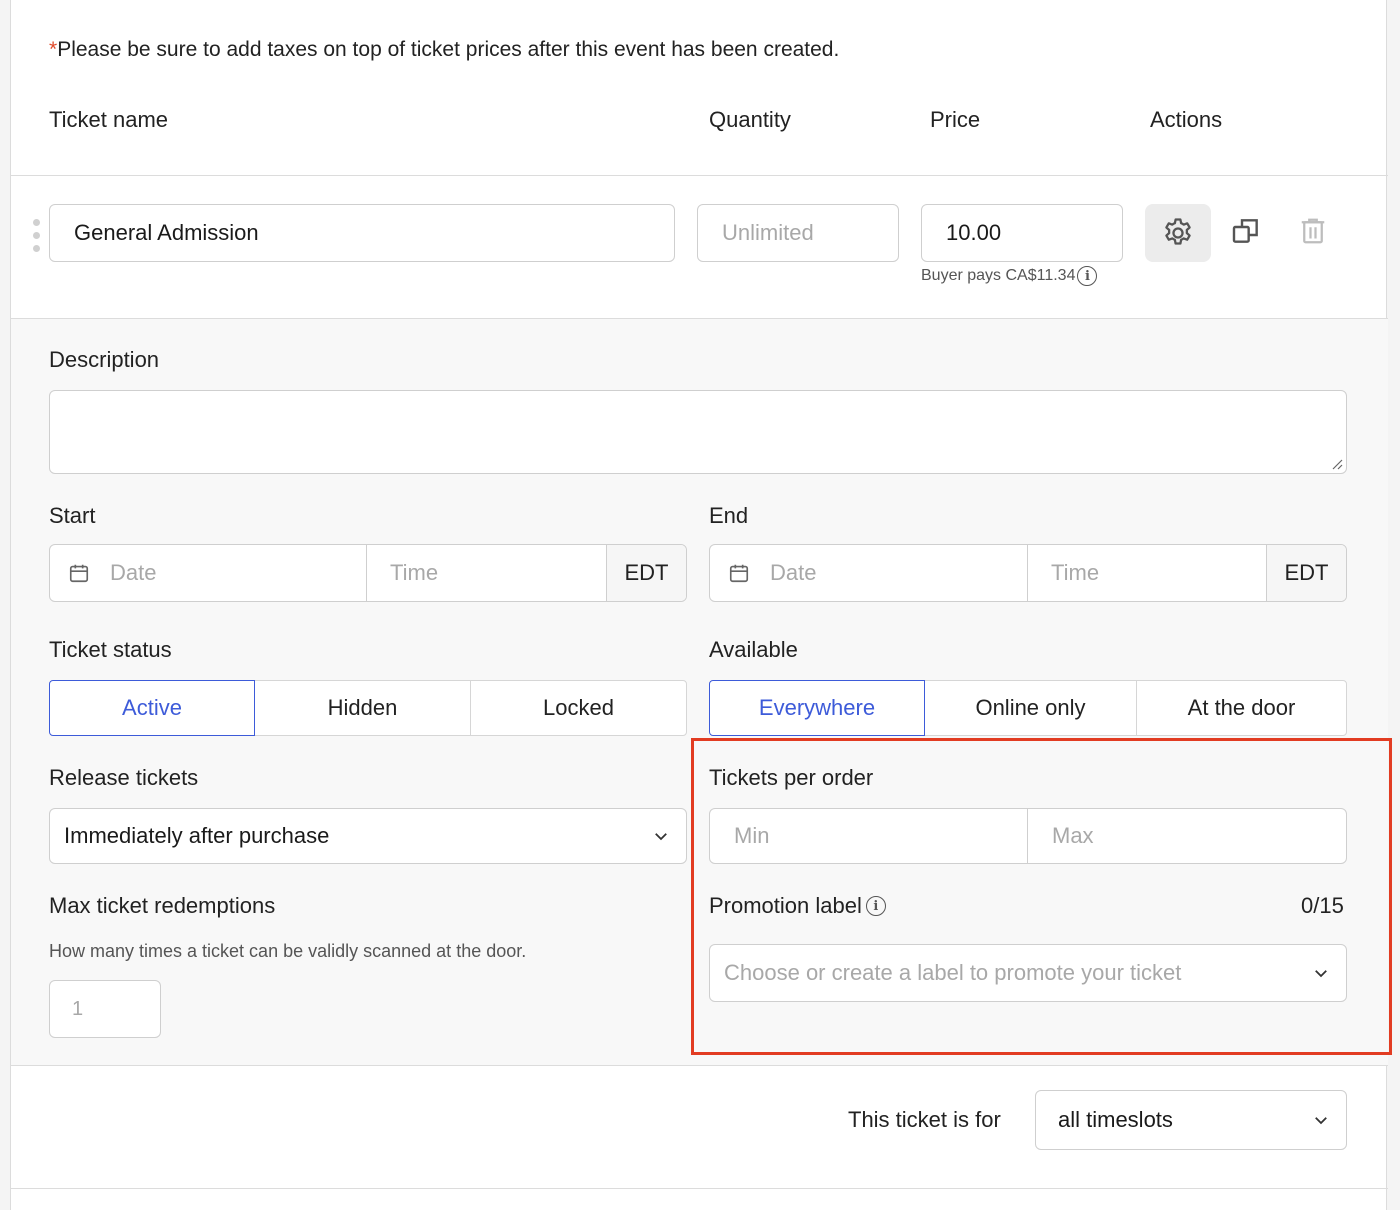 This screenshot has height=1210, width=1400. What do you see at coordinates (1041, 896) in the screenshot?
I see `highlight-box` at bounding box center [1041, 896].